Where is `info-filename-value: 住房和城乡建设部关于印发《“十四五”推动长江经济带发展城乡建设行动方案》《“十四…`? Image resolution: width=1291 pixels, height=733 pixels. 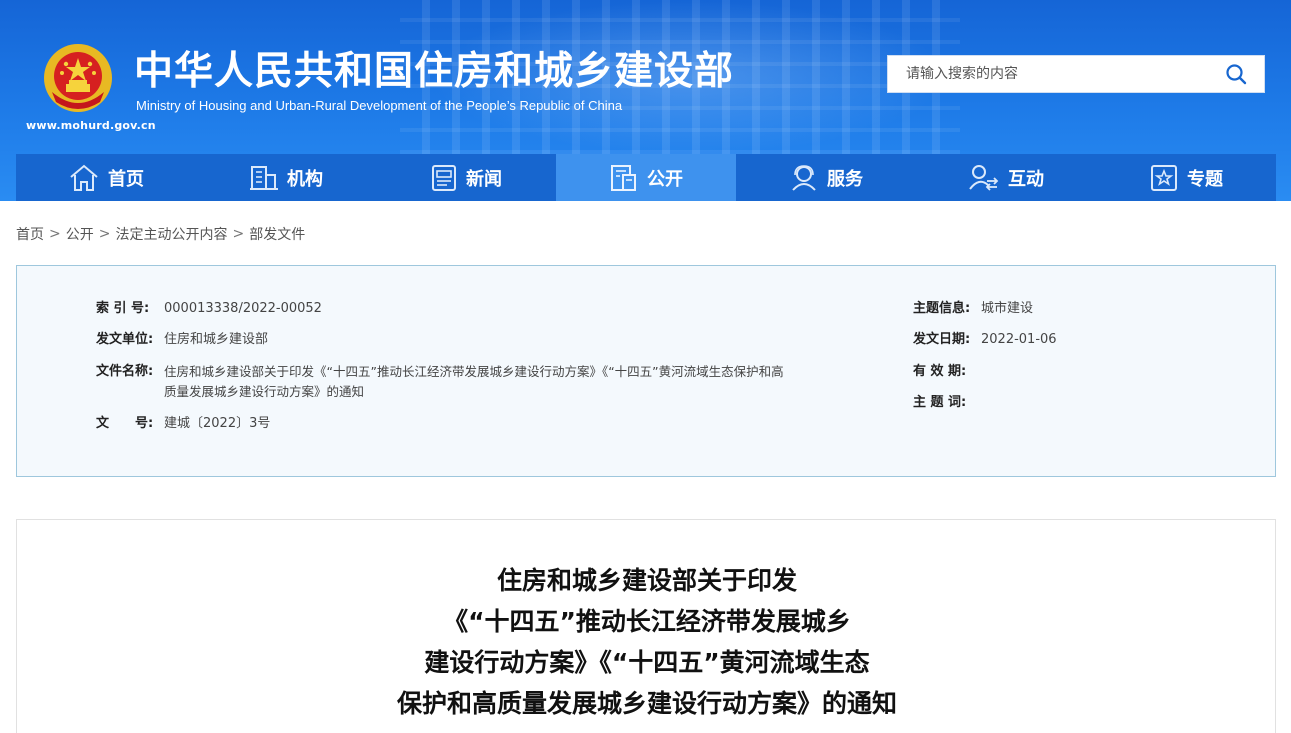 info-filename-value: 住房和城乡建设部关于印发《“十四五”推动长江经济带发展城乡建设行动方案》《“十四… is located at coordinates (521, 382).